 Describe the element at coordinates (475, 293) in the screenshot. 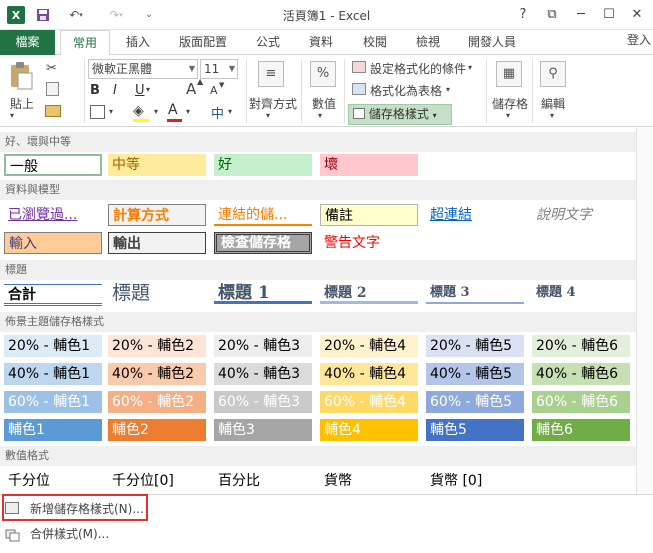

I see `style-heading-3: 標題 3` at that location.